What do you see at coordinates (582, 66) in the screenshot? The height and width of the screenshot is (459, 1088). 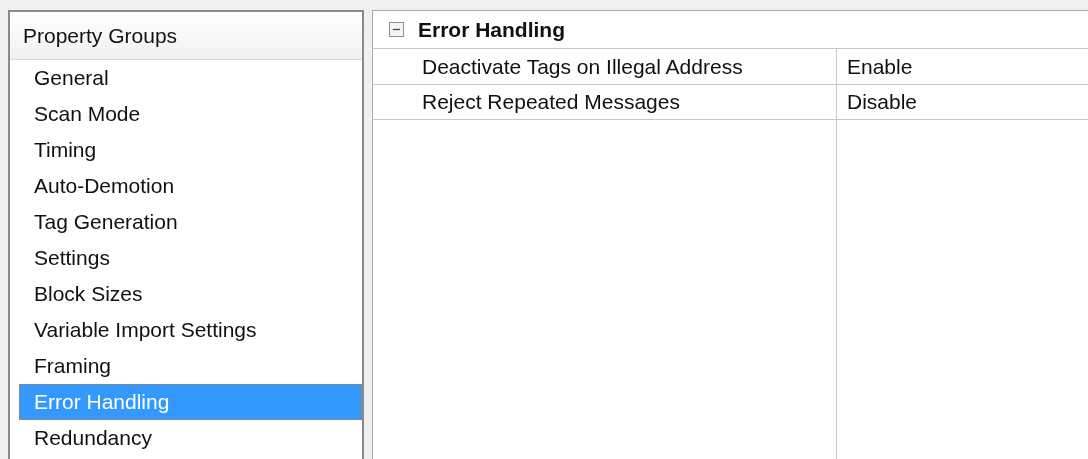 I see `property-name: Deactivate Tags on Illegal Address` at bounding box center [582, 66].